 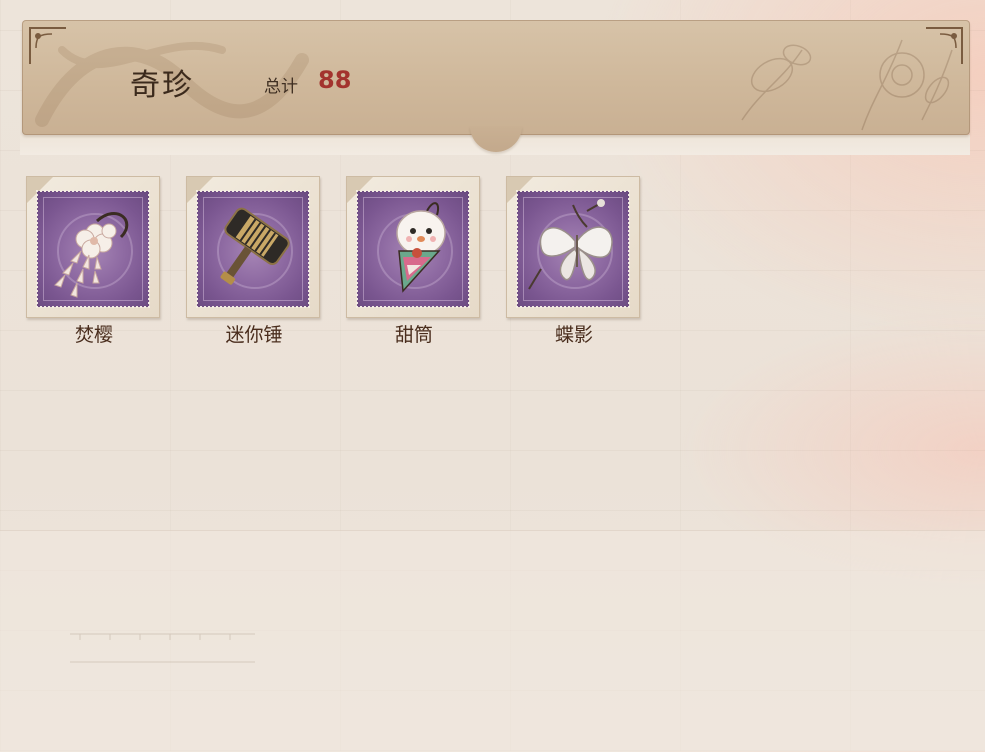 I want to click on item-label: 迷你锤, so click(x=254, y=335).